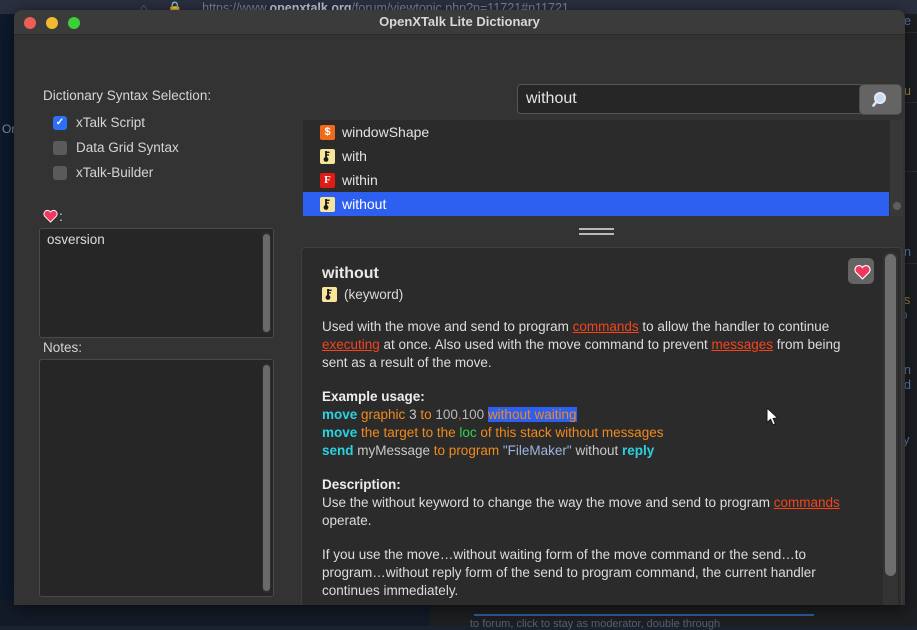  What do you see at coordinates (62, 347) in the screenshot?
I see `notes-label: Notes:` at bounding box center [62, 347].